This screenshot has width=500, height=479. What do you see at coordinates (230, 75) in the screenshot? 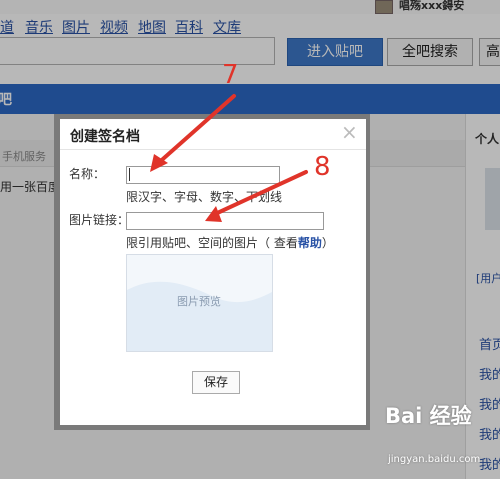
I see `annotation-number-7: 7` at bounding box center [230, 75].